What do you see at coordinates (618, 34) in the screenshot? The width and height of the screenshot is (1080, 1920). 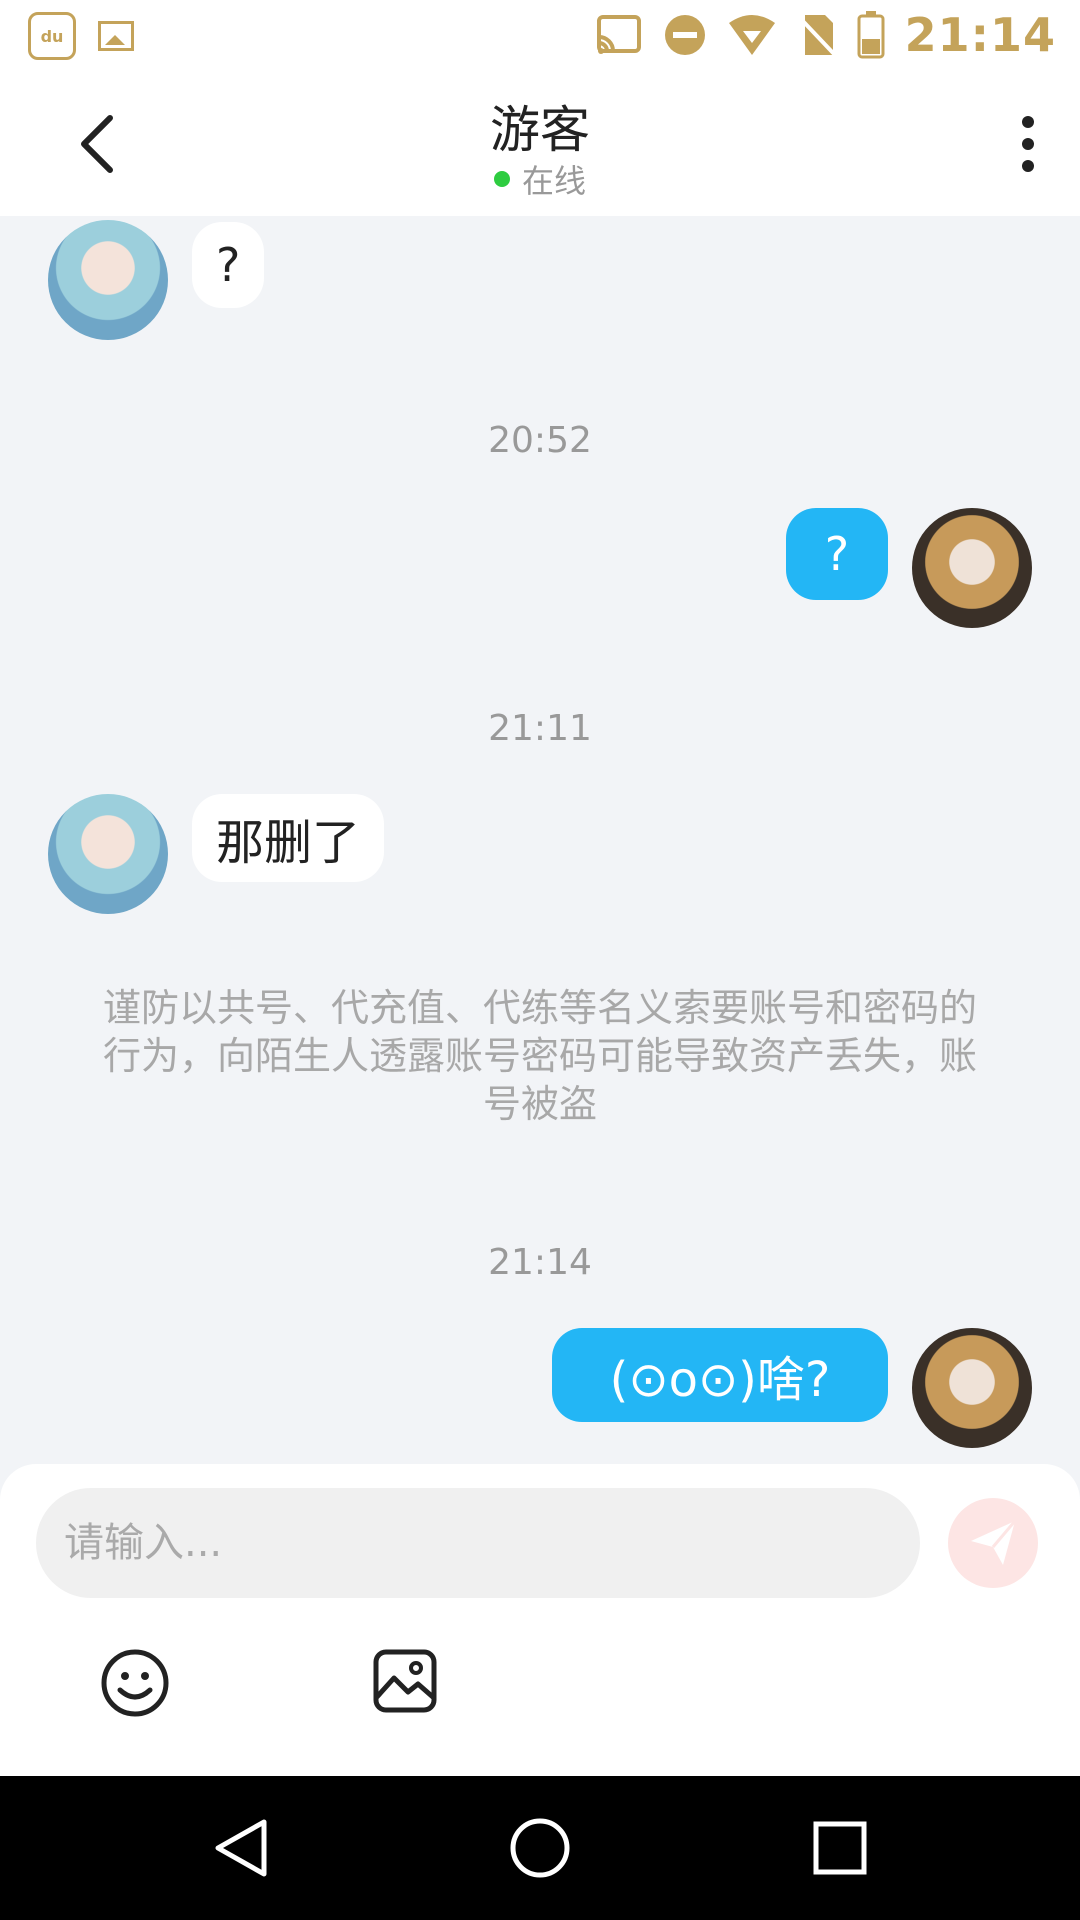 I see `cast-icon` at bounding box center [618, 34].